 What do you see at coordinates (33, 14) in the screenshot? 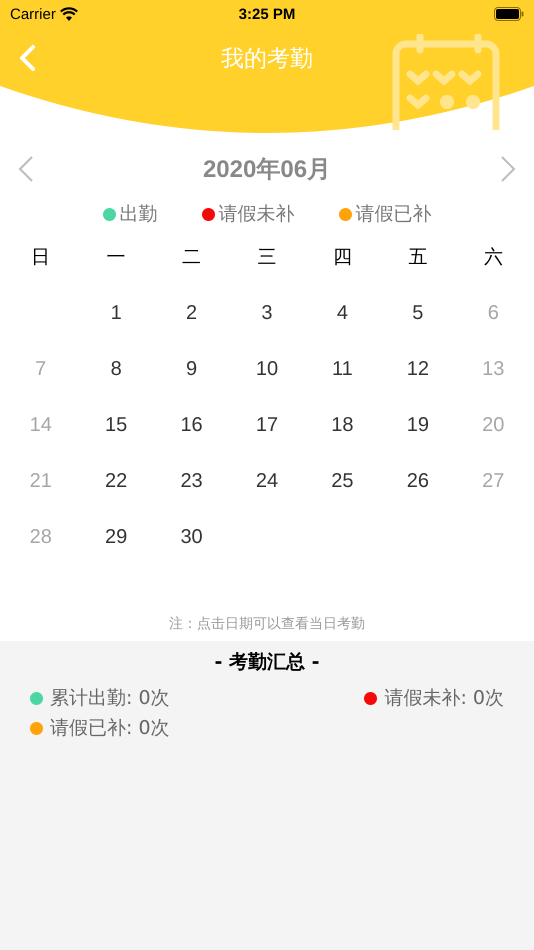
I see `carrier-label: Carrier` at bounding box center [33, 14].